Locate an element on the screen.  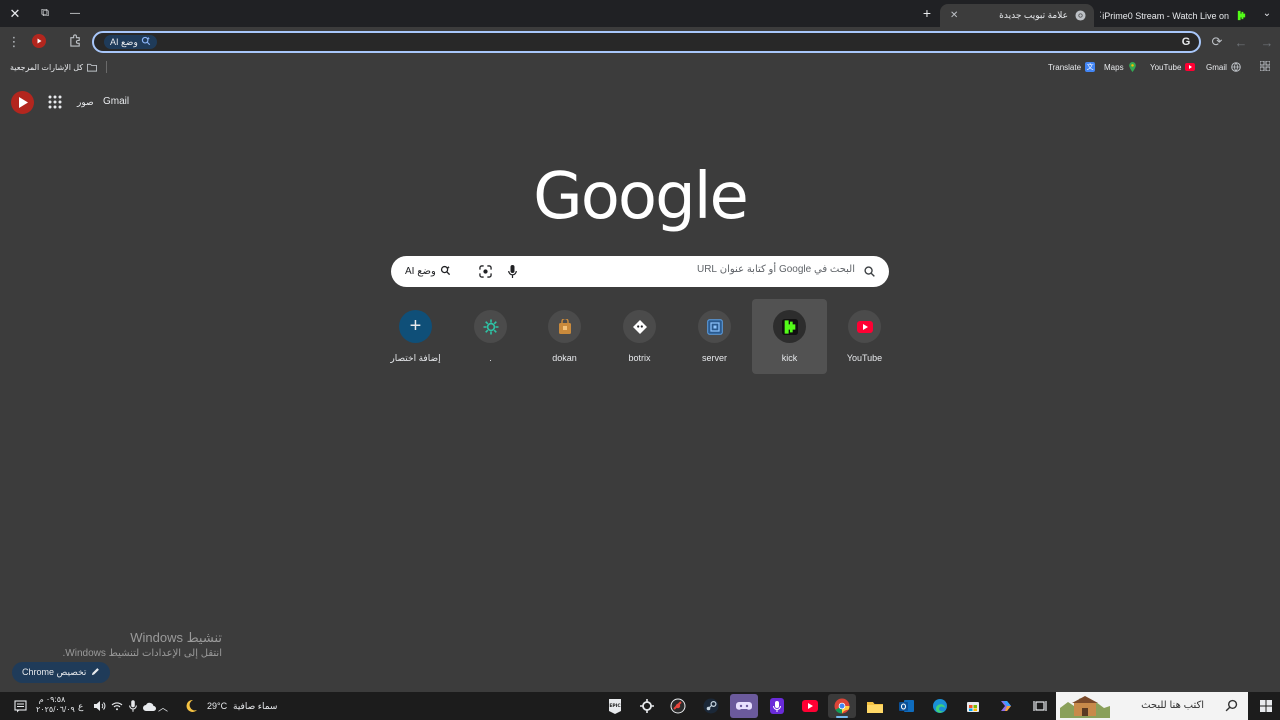
google-lens-button is located at coordinates (485, 271).